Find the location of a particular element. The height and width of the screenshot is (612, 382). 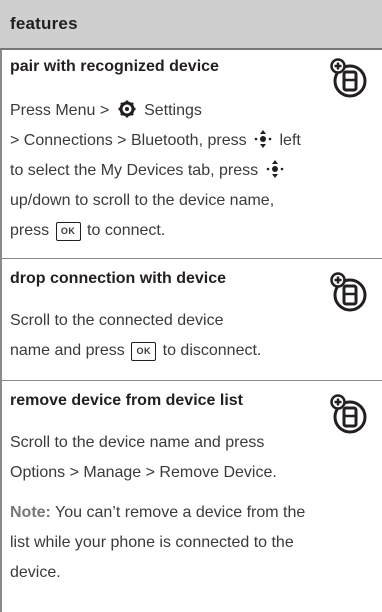

section-title-remove: remove device from device list is located at coordinates (126, 400).